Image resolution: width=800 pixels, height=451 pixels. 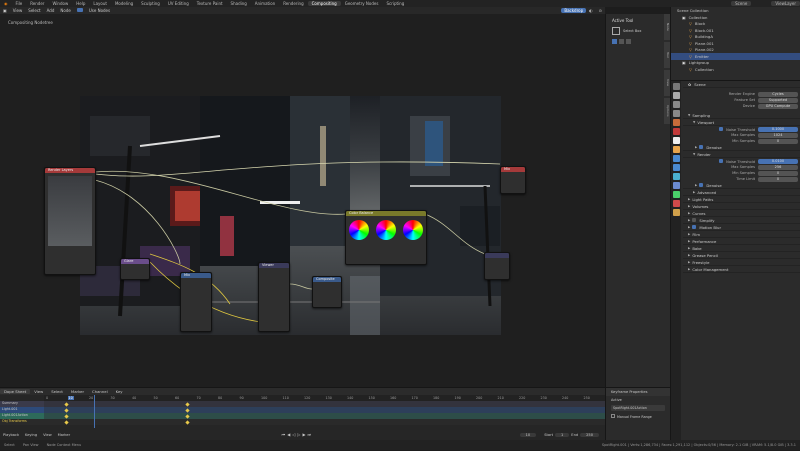 I want to click on tab-sculpting: Sculpting, so click(x=150, y=3).